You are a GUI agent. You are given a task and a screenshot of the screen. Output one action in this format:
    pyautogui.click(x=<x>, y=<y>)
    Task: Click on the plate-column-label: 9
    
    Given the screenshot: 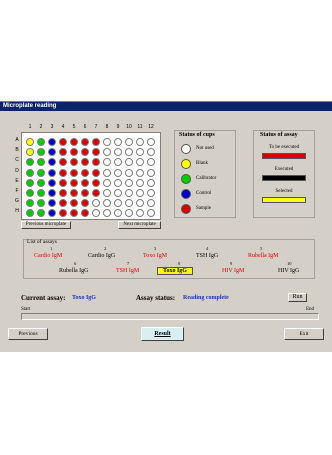 What is the action you would take?
    pyautogui.click(x=118, y=127)
    